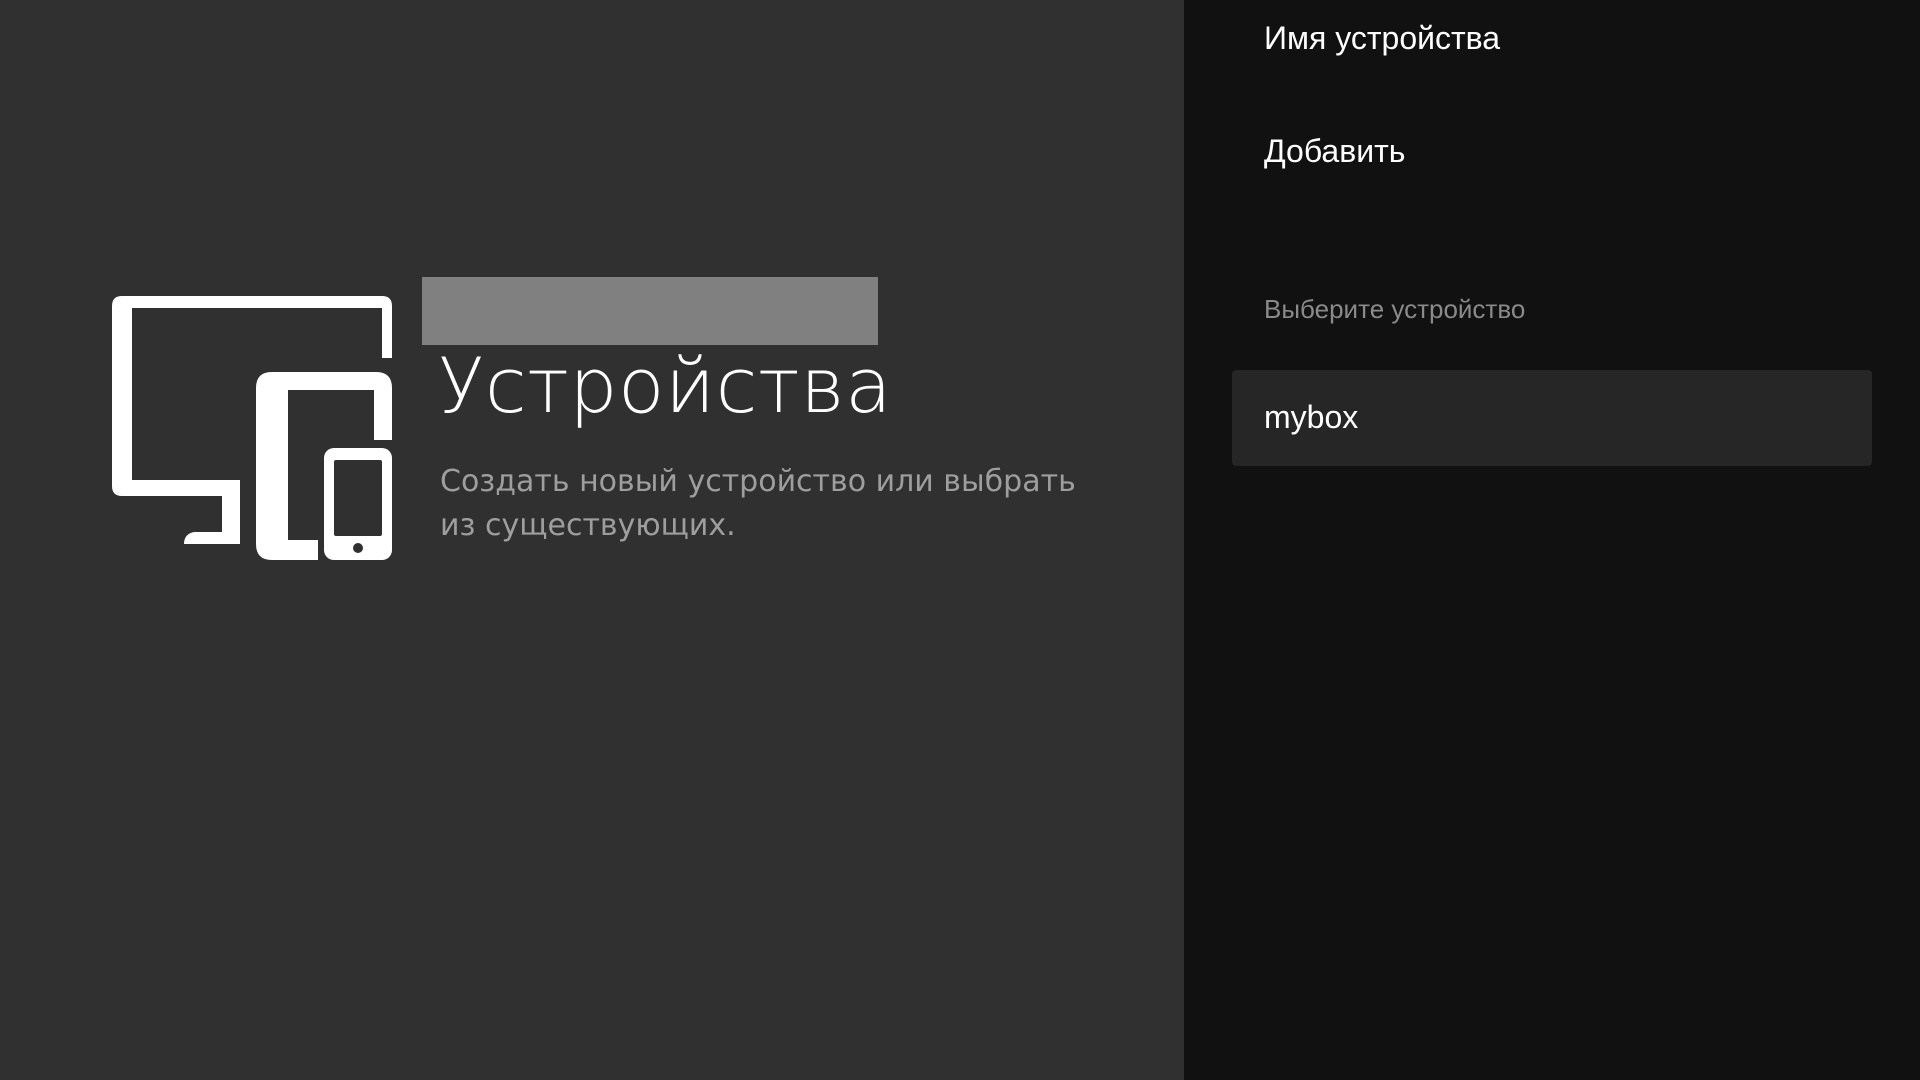 This screenshot has width=1920, height=1080. What do you see at coordinates (1552, 418) in the screenshot?
I see `device-item-mybox: mybox` at bounding box center [1552, 418].